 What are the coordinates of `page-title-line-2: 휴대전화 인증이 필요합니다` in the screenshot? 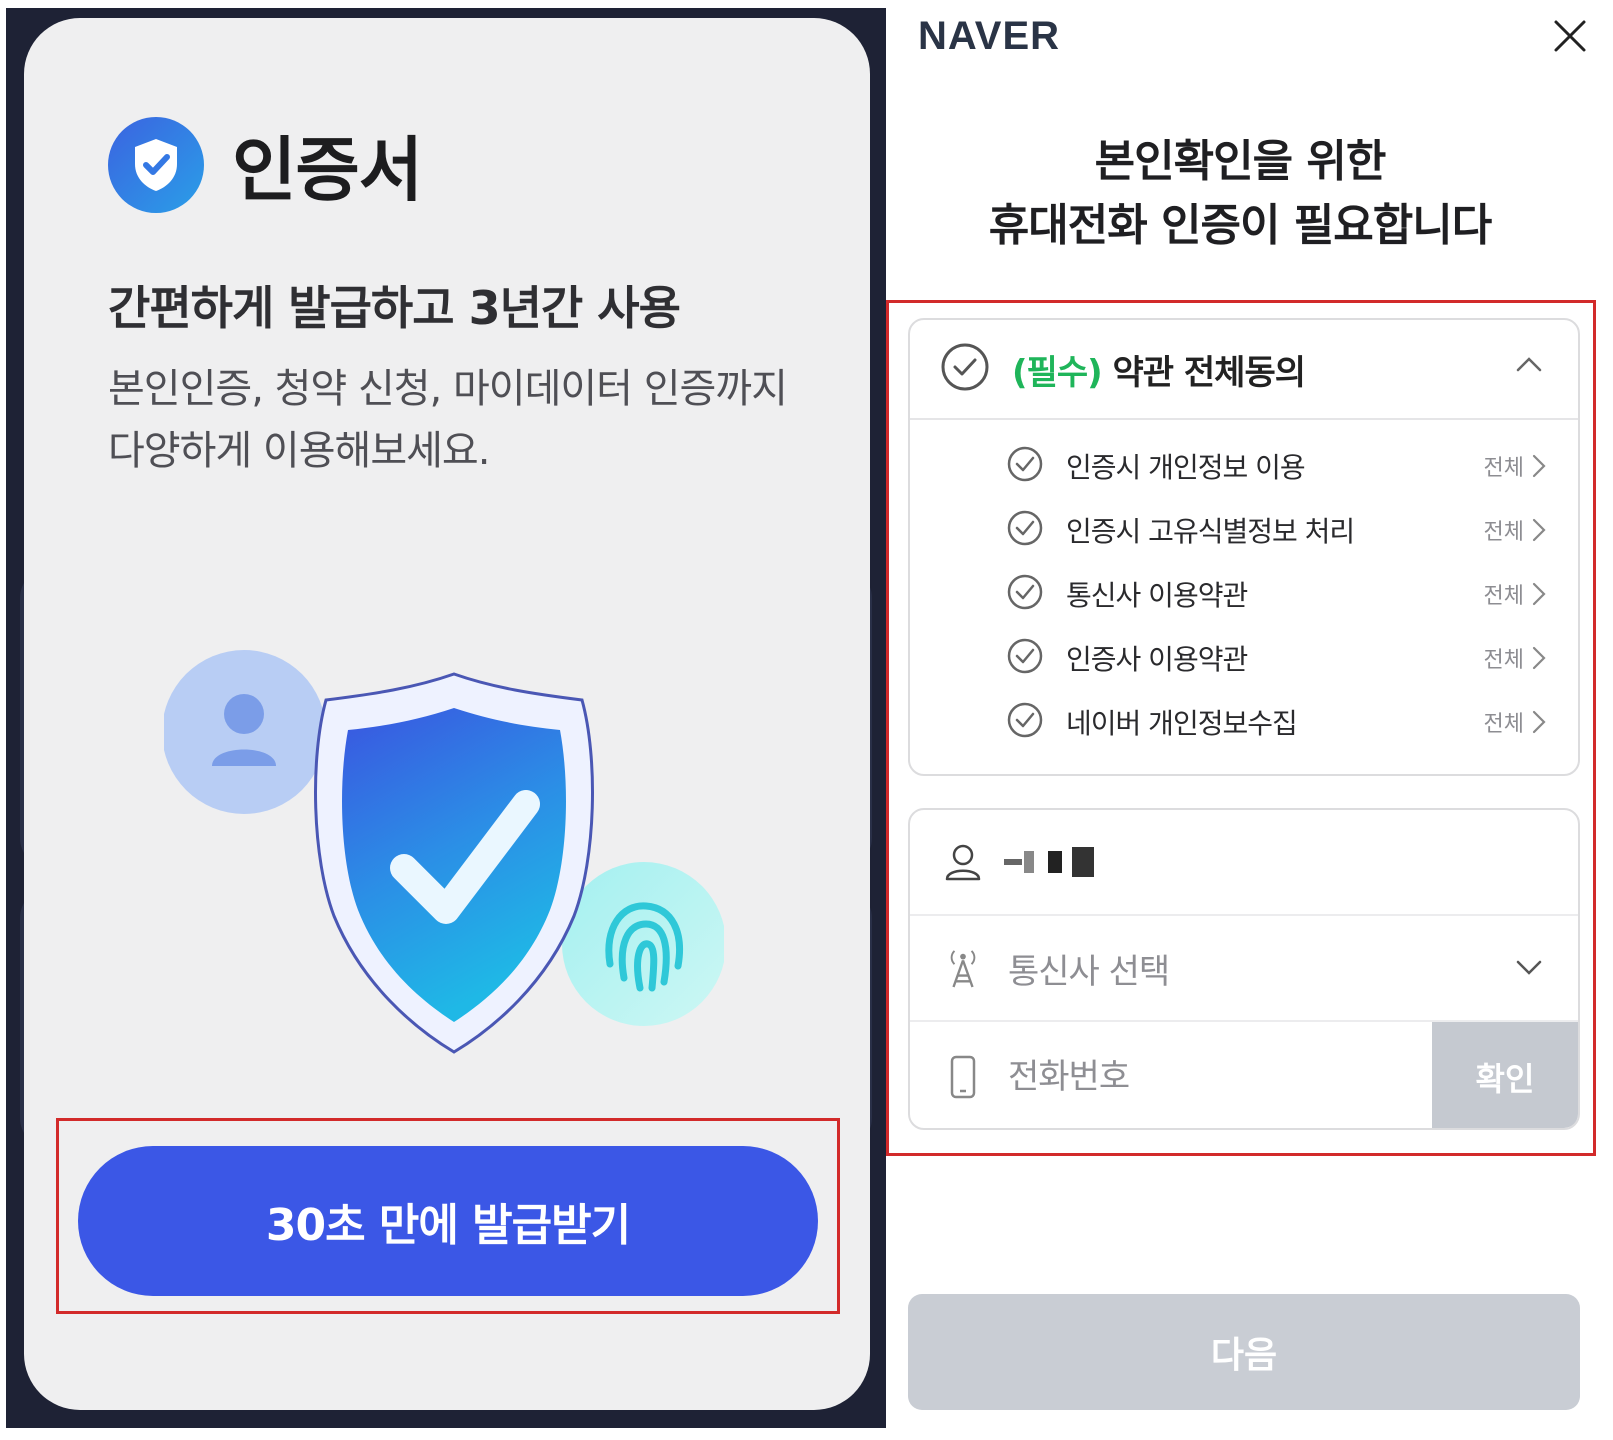 It's located at (1240, 225).